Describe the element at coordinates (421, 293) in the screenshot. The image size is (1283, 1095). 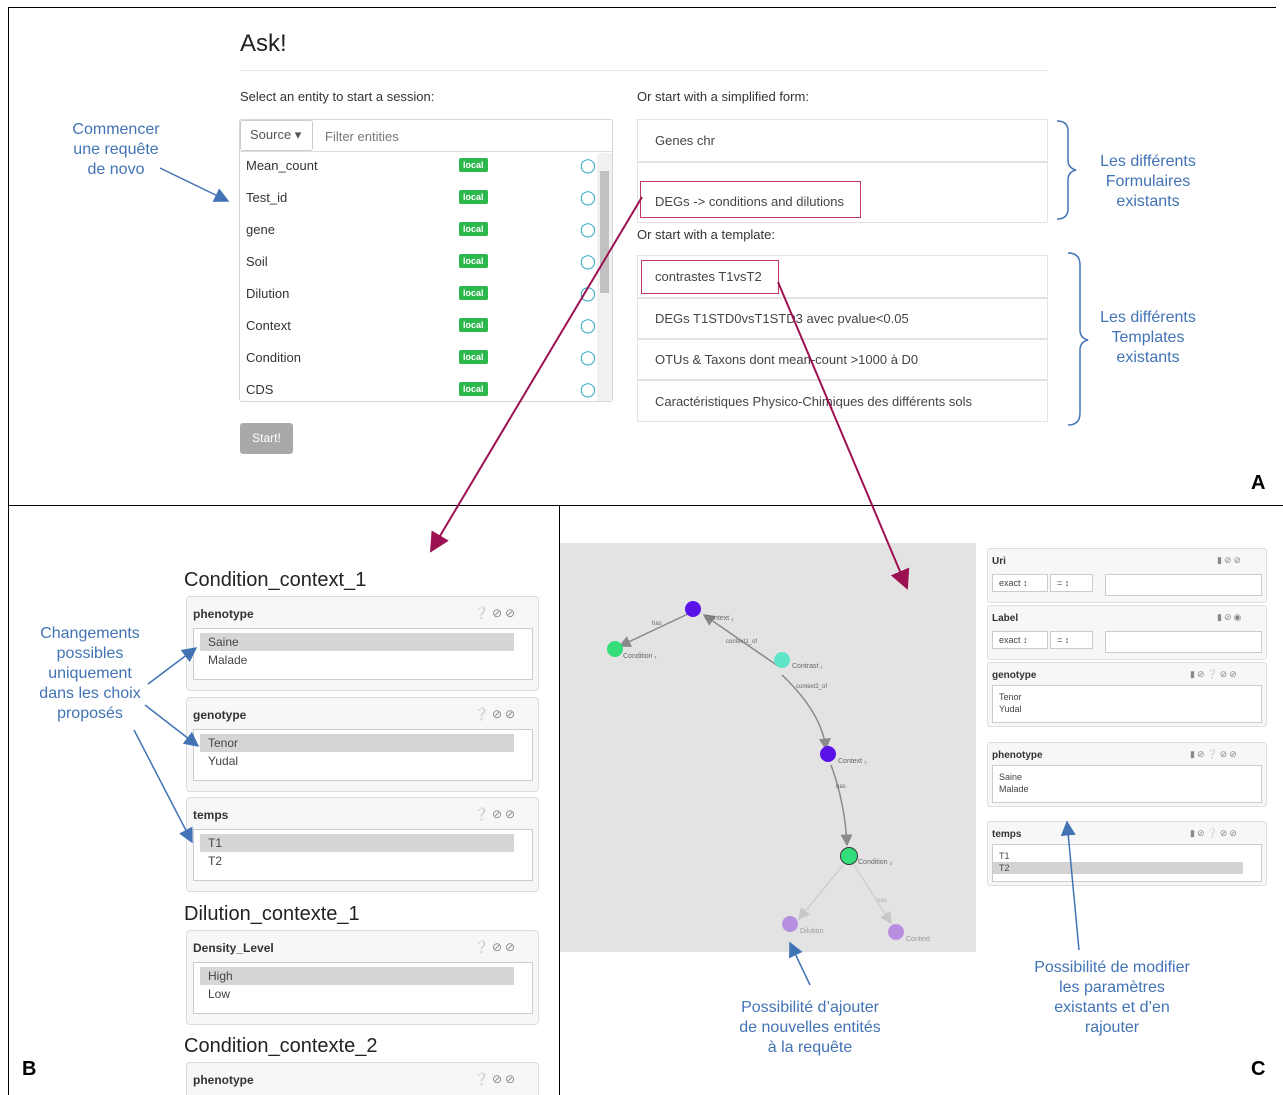
I see `entity-row: Dilution local ◯` at that location.